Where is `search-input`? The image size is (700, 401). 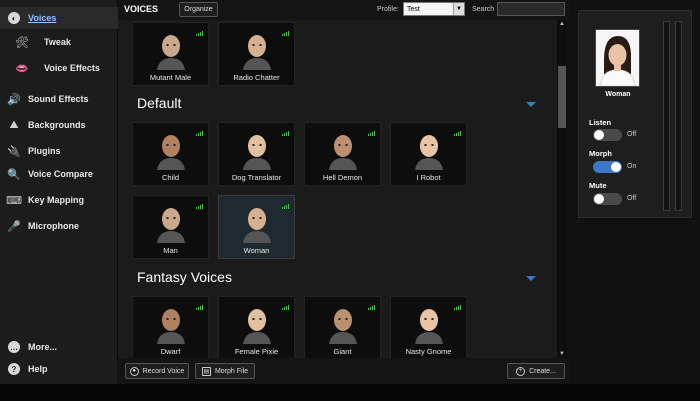
search-input is located at coordinates (531, 9).